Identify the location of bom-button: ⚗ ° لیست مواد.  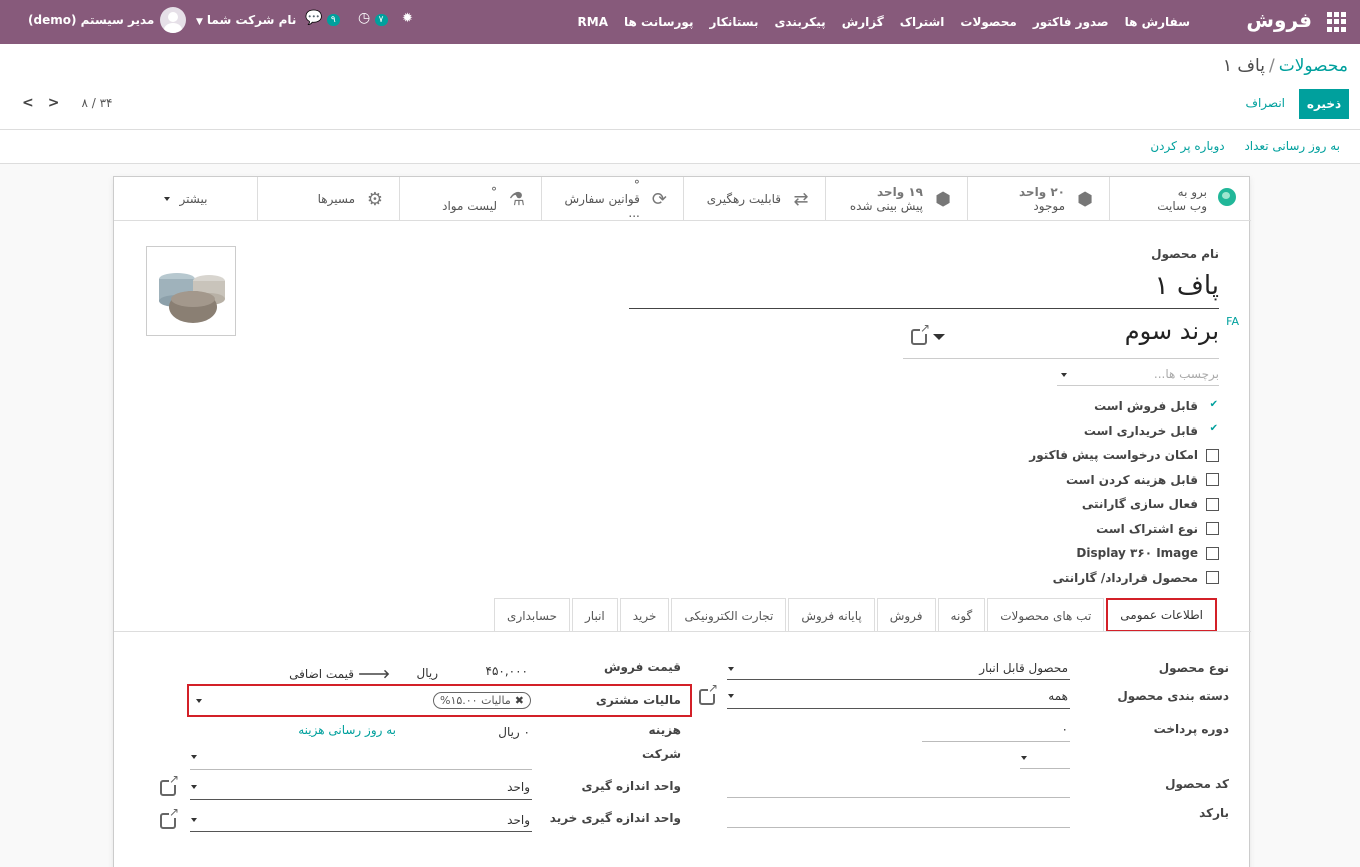
(470, 199).